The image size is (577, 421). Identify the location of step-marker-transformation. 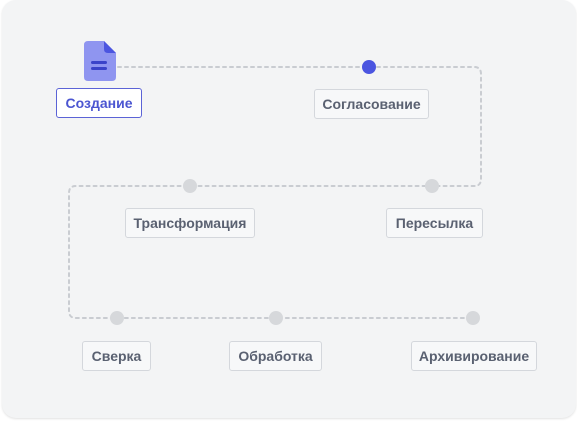
(190, 186).